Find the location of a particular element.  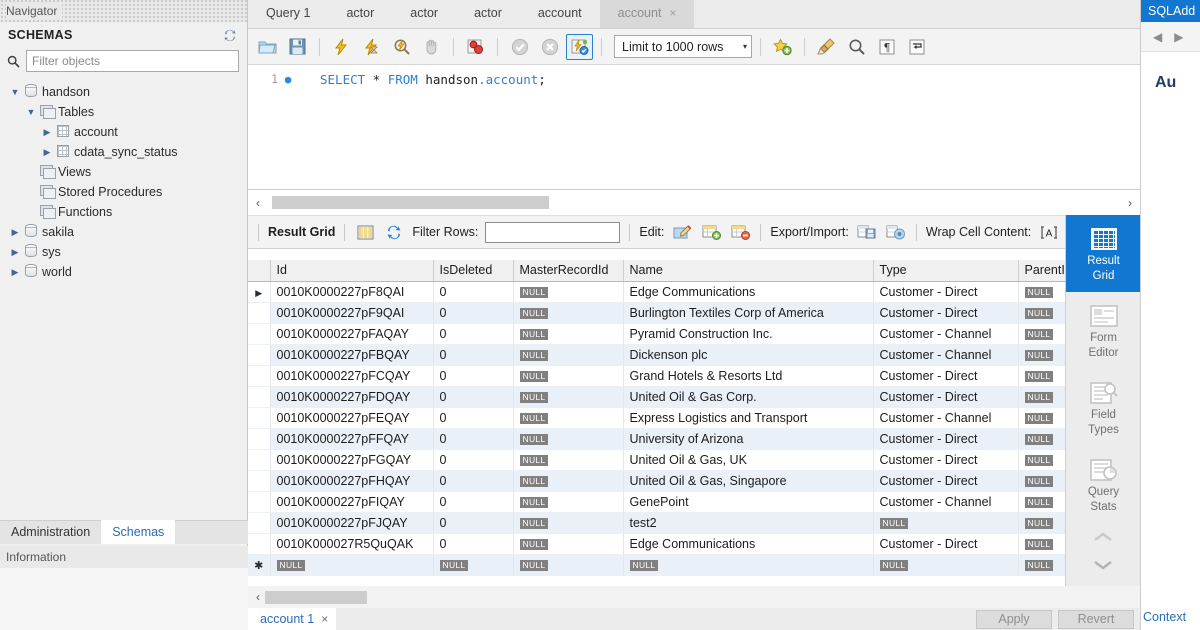

rail-scroll-up-icon is located at coordinates (1103, 537).